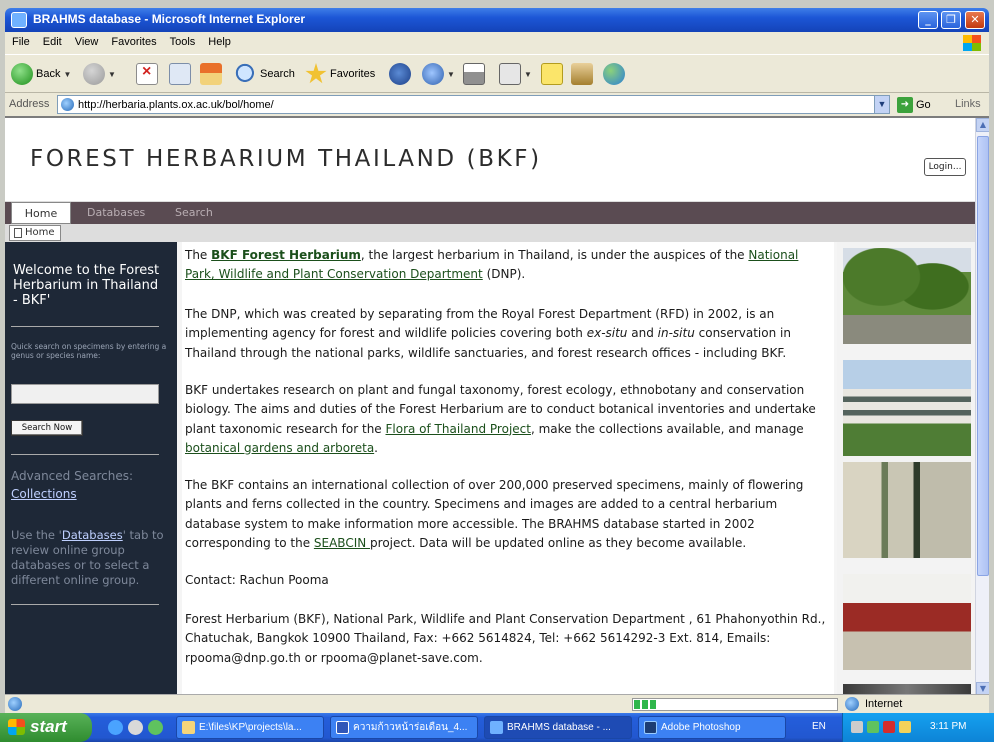 This screenshot has width=994, height=742. Describe the element at coordinates (46, 727) in the screenshot. I see `start-button: start` at that location.